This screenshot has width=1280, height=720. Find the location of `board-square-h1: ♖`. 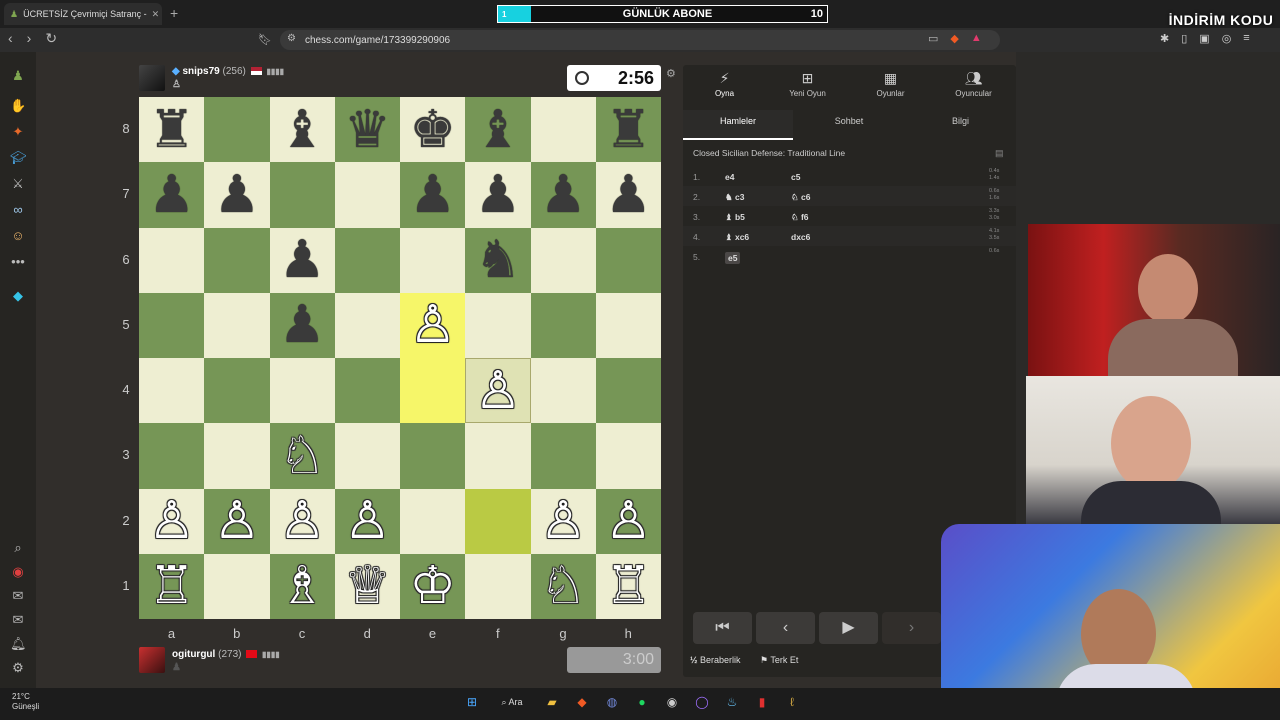

board-square-h1: ♖ is located at coordinates (628, 586).